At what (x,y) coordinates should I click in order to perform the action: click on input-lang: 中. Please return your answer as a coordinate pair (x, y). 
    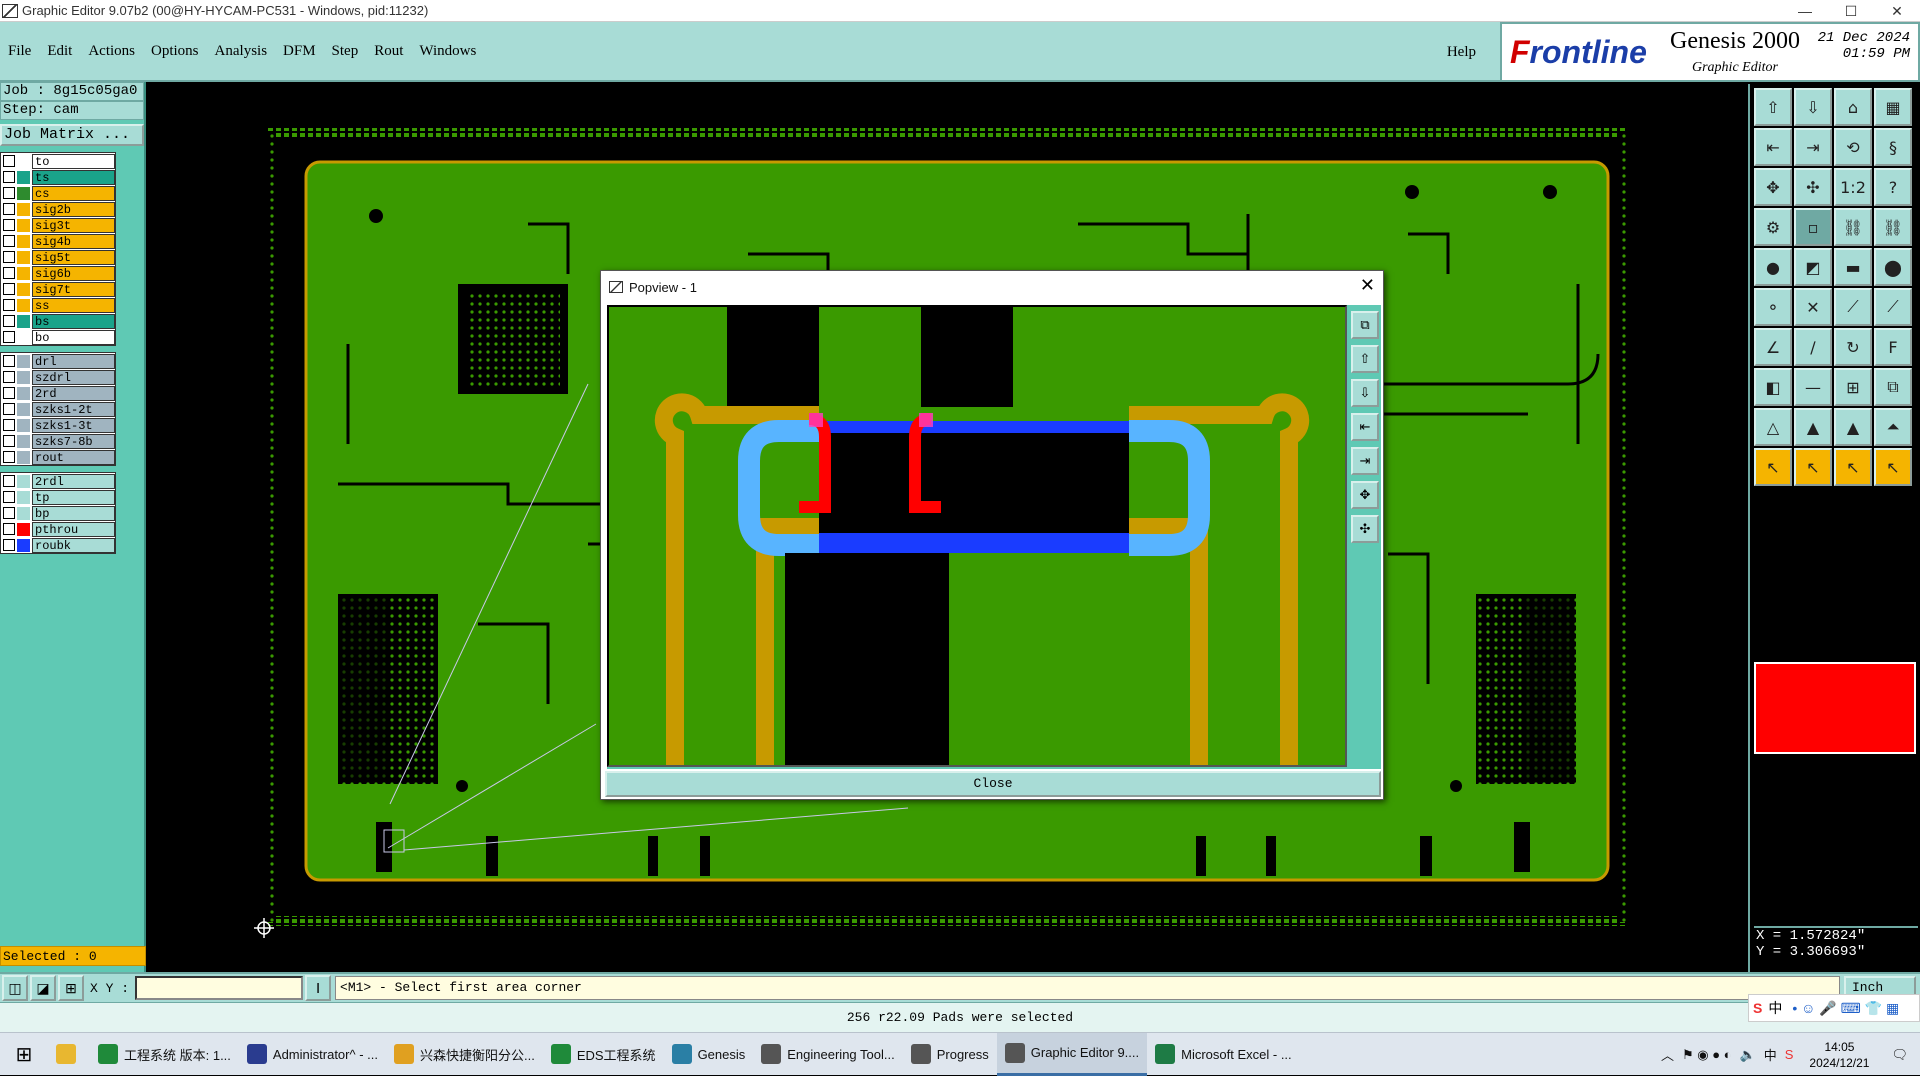
    Looking at the image, I should click on (1770, 1054).